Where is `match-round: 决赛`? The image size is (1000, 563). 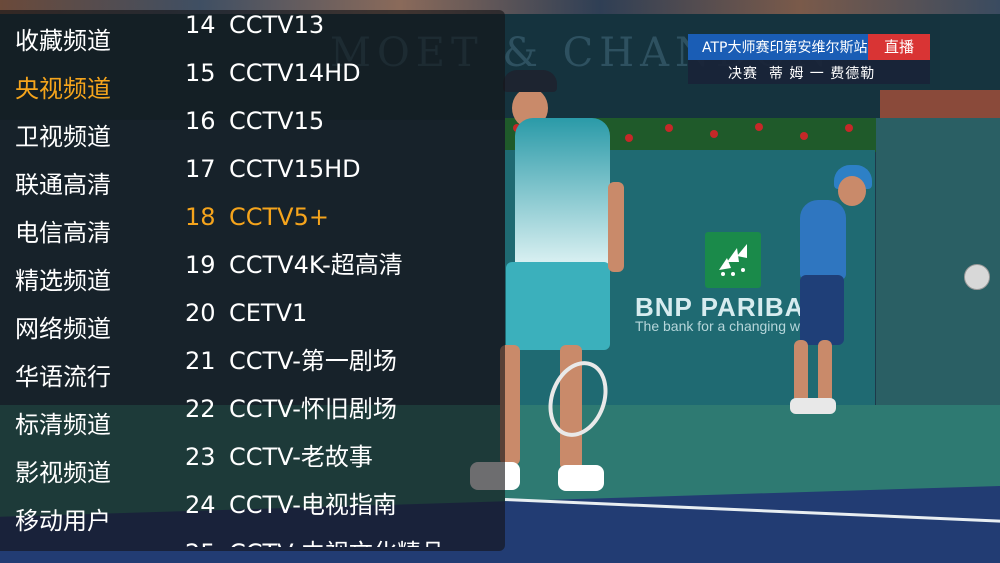
match-round: 决赛 is located at coordinates (743, 74).